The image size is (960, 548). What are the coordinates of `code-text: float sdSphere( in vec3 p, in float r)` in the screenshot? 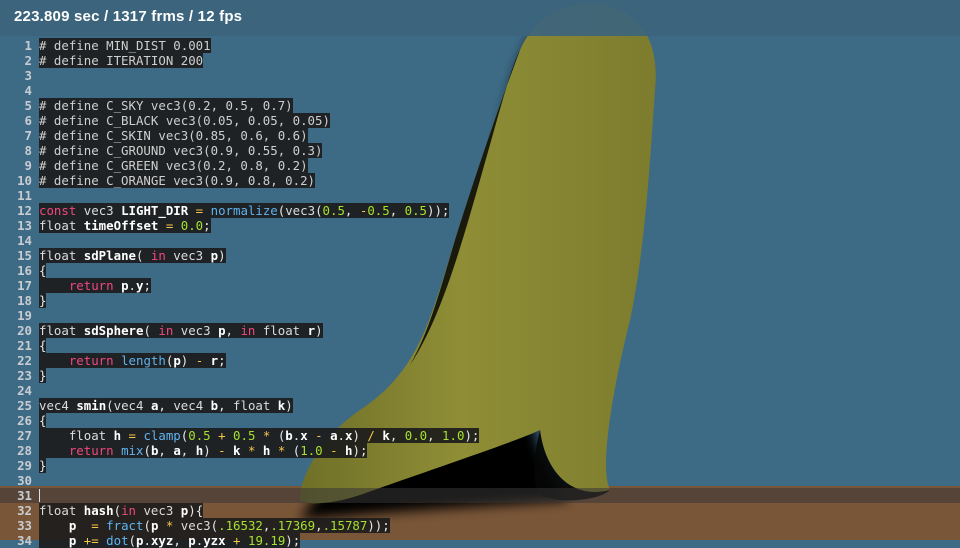 It's located at (181, 330).